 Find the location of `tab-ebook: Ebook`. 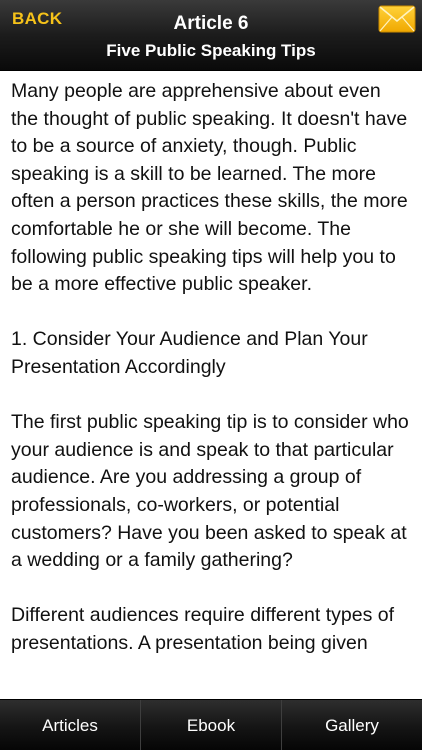

tab-ebook: Ebook is located at coordinates (211, 725).